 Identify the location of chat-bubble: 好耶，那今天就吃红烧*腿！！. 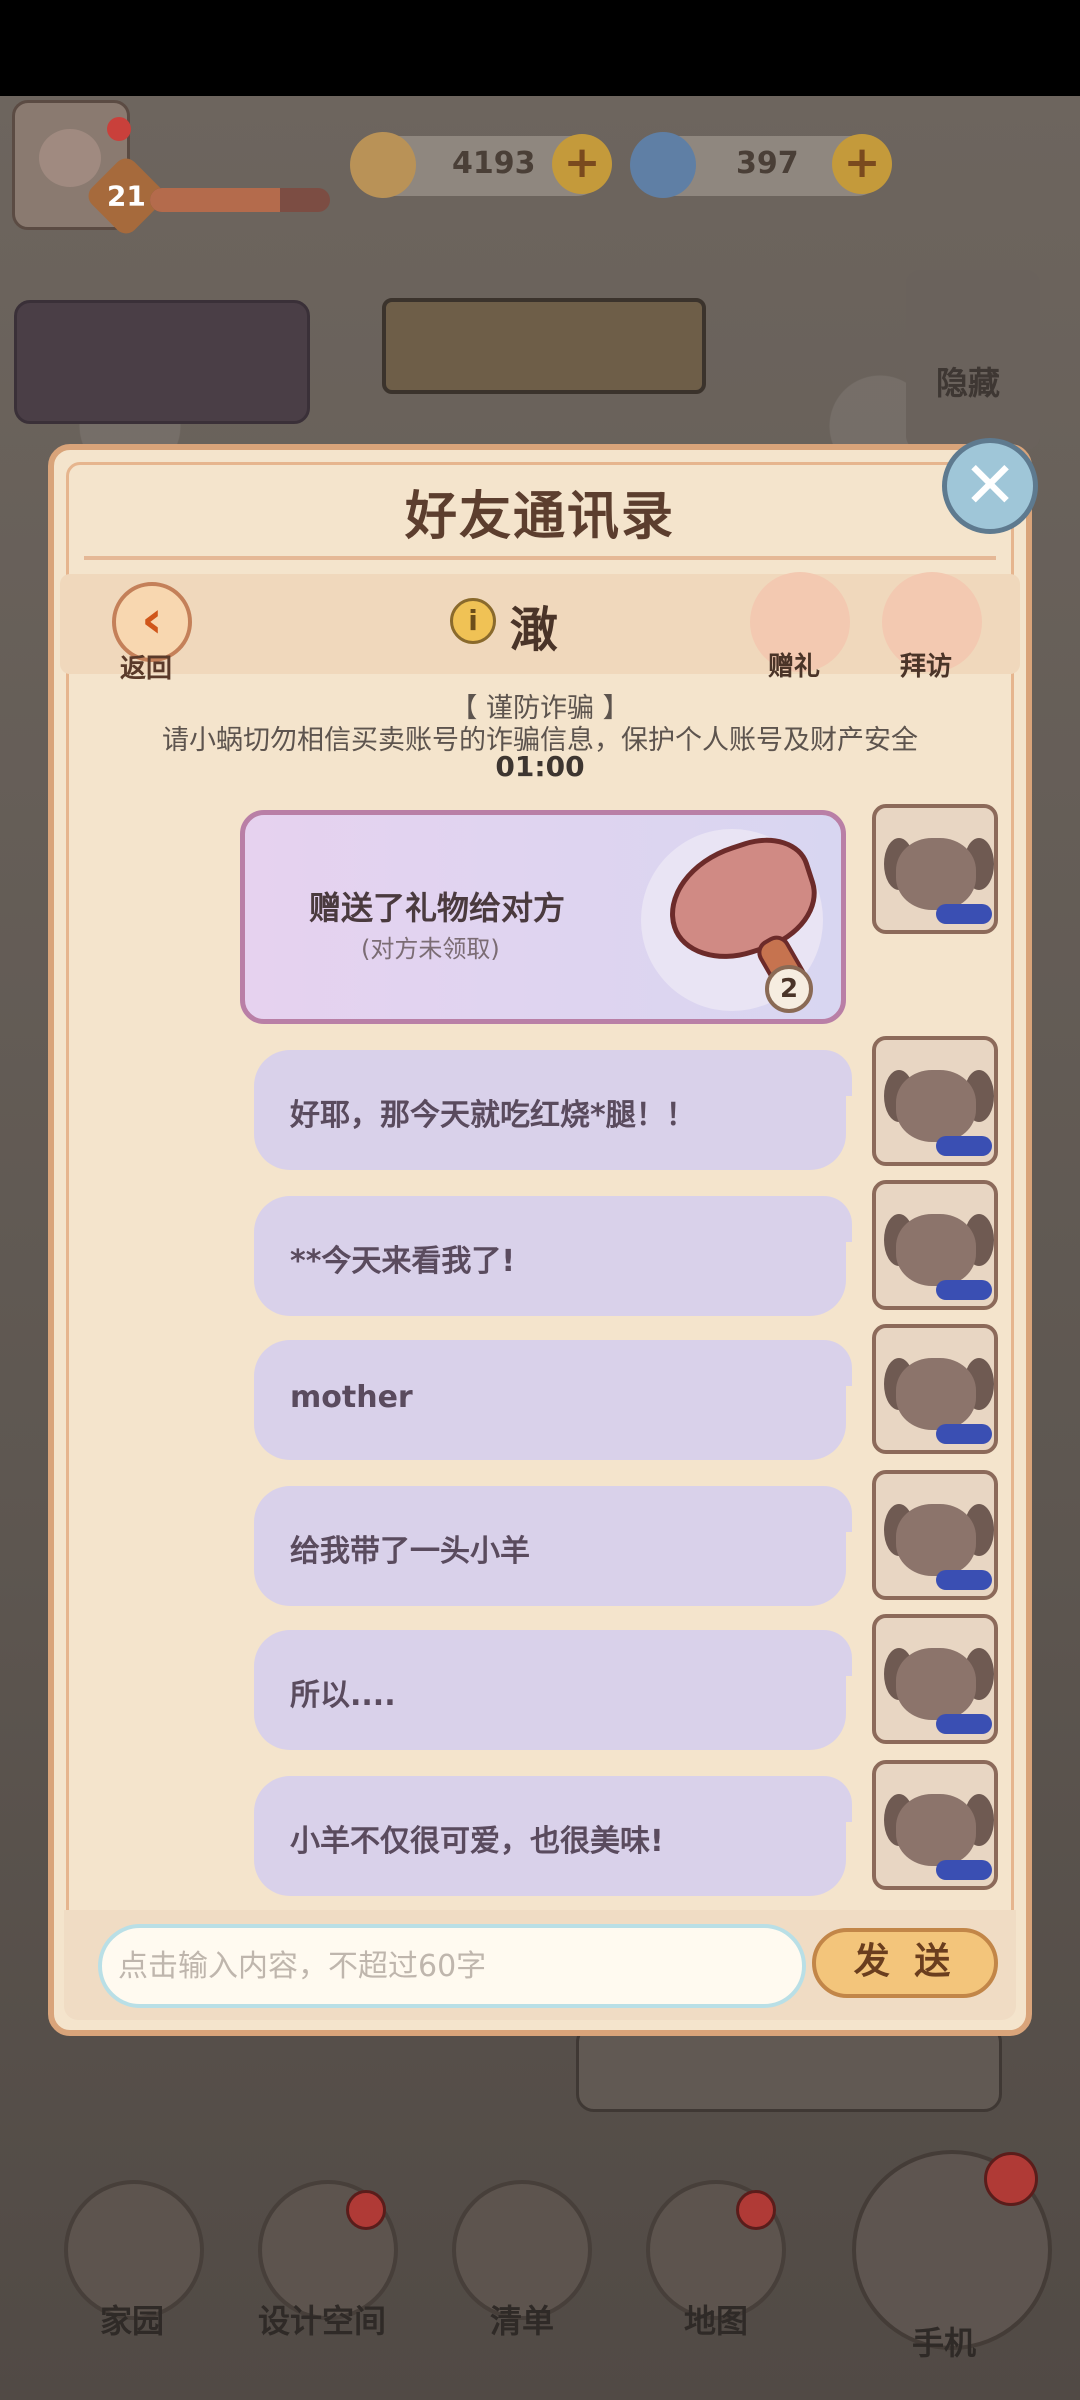
(553, 1110).